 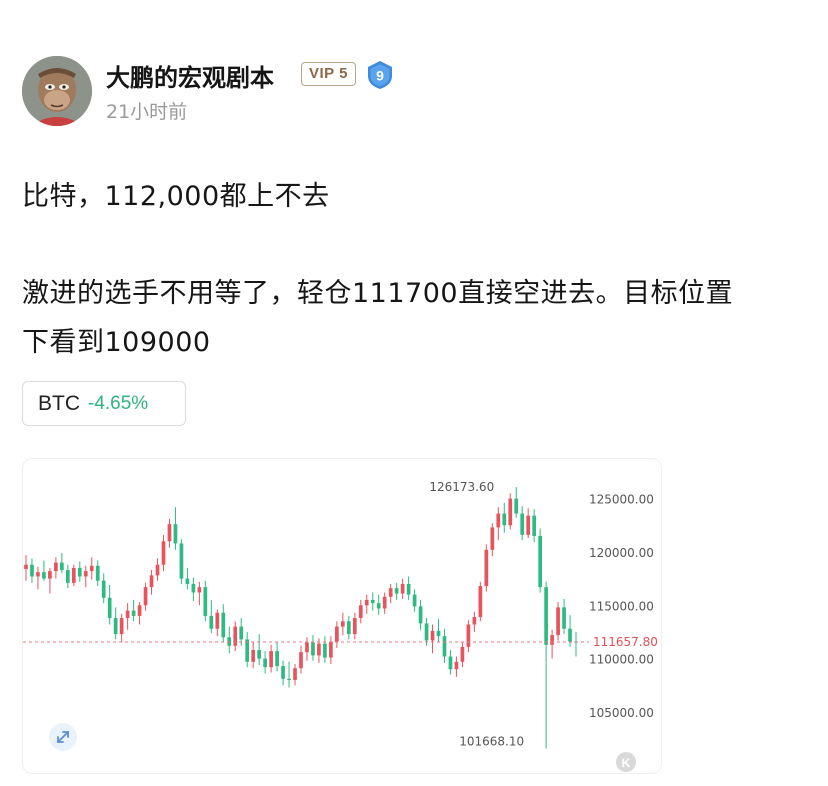 What do you see at coordinates (190, 75) in the screenshot?
I see `author-name: 大鹏的宏观剧本` at bounding box center [190, 75].